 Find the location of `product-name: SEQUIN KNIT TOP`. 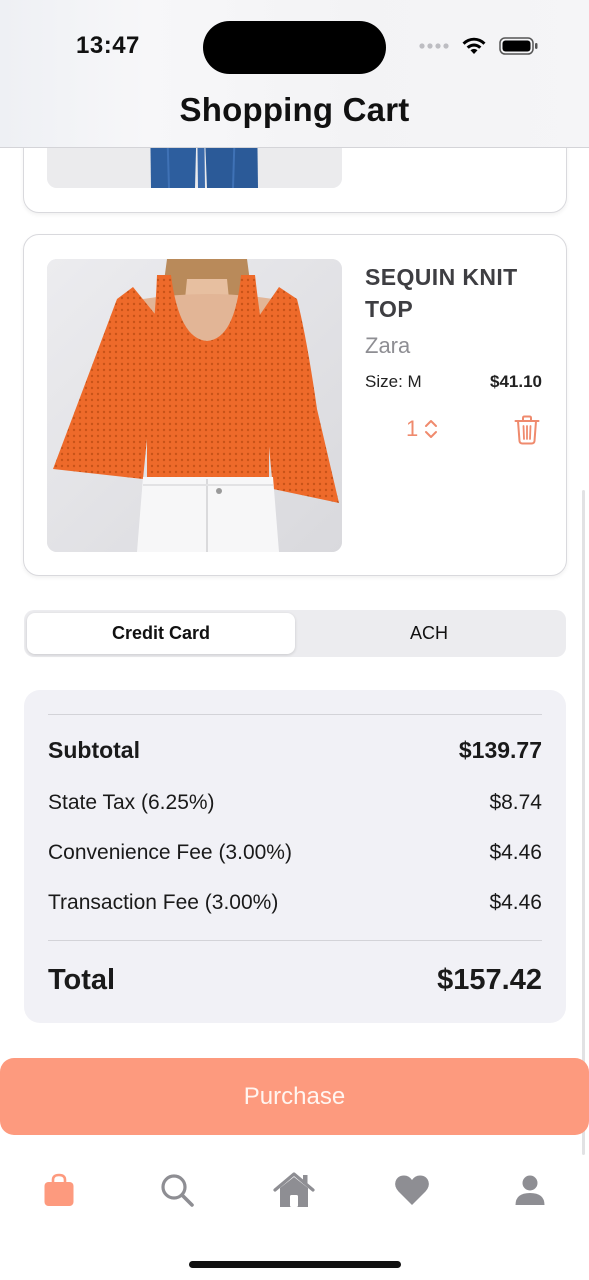

product-name: SEQUIN KNIT TOP is located at coordinates (441, 293).